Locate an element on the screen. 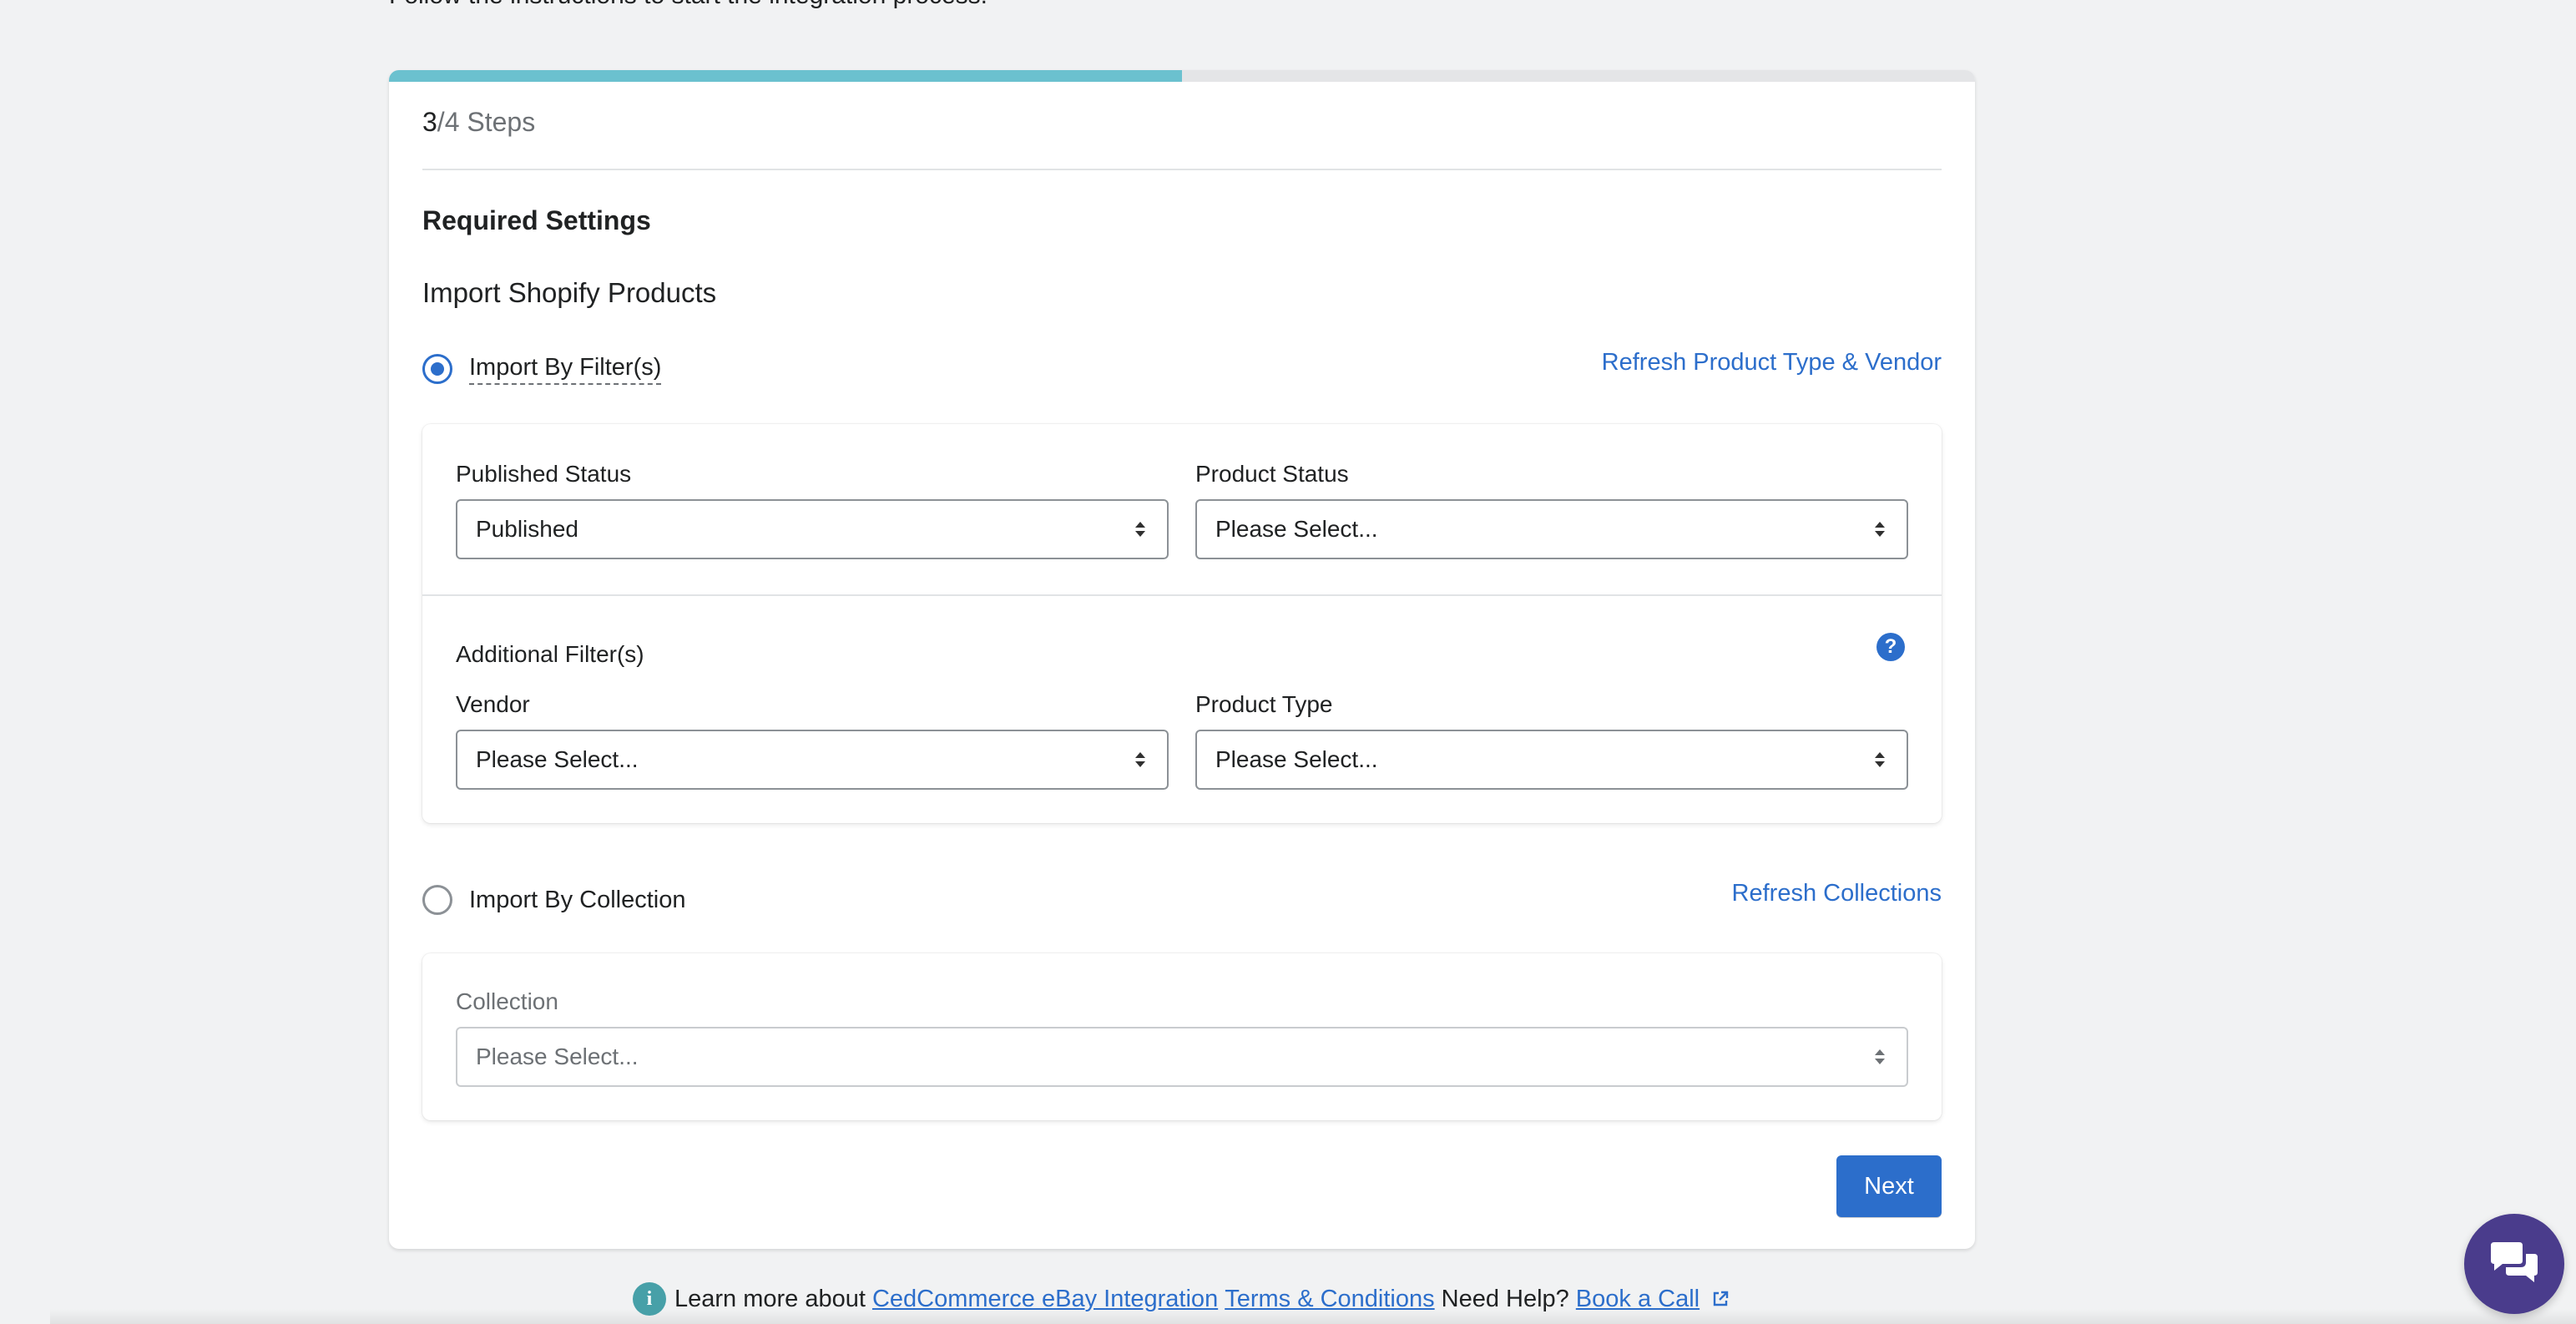 This screenshot has height=1324, width=2576. collection-label: Collection is located at coordinates (507, 1001).